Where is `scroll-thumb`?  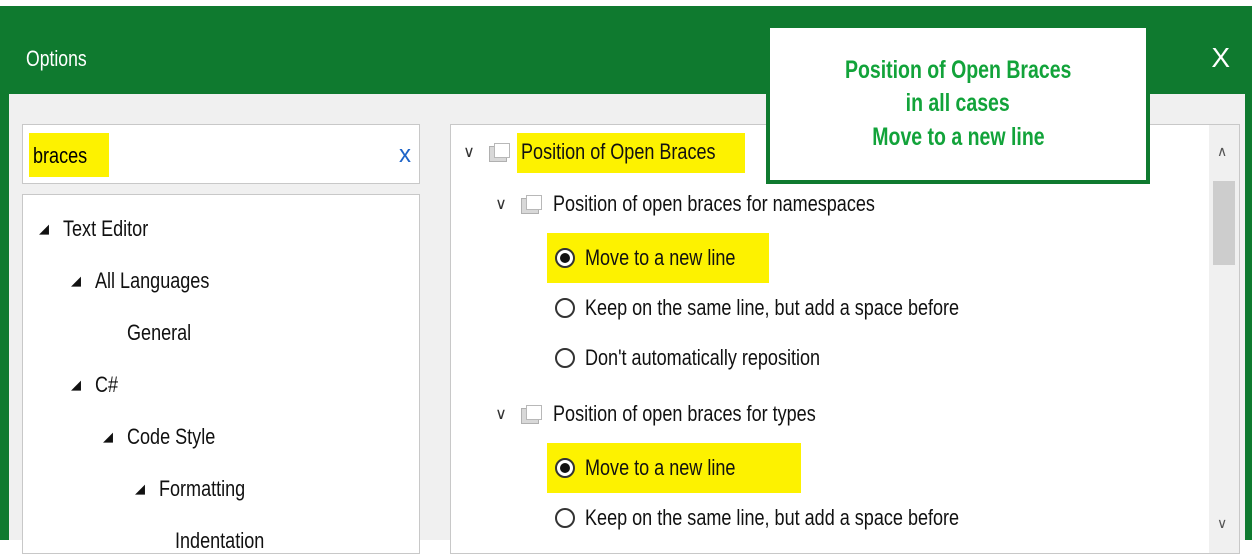
scroll-thumb is located at coordinates (1224, 223).